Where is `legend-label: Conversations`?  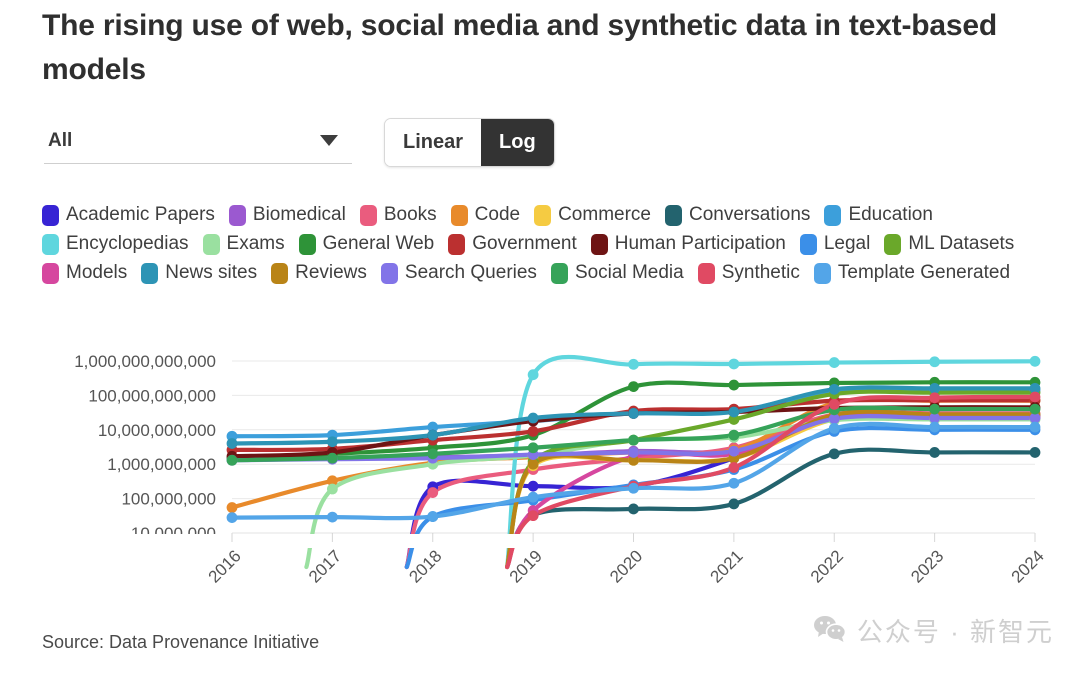
legend-label: Conversations is located at coordinates (749, 214).